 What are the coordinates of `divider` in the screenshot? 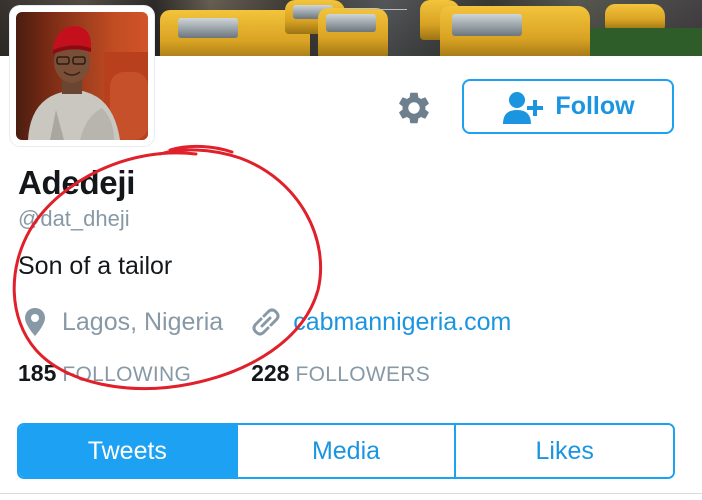 It's located at (351, 493).